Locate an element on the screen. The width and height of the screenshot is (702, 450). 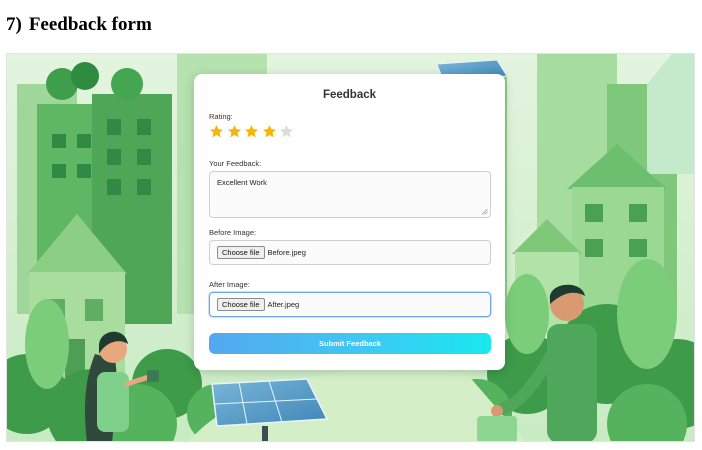
feedback-text: Excellent Work is located at coordinates (242, 182).